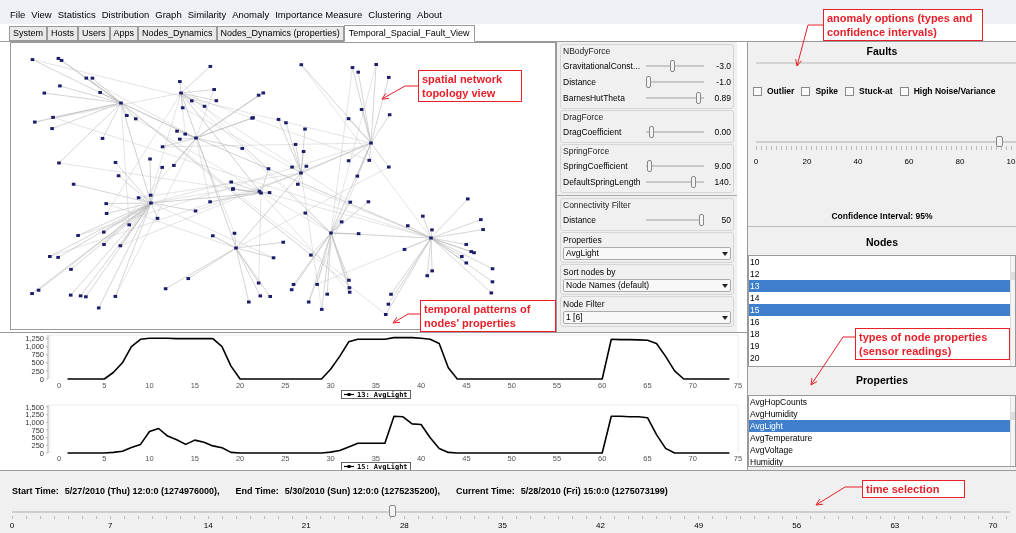  Describe the element at coordinates (18, 16) in the screenshot. I see `menu-item: File` at that location.